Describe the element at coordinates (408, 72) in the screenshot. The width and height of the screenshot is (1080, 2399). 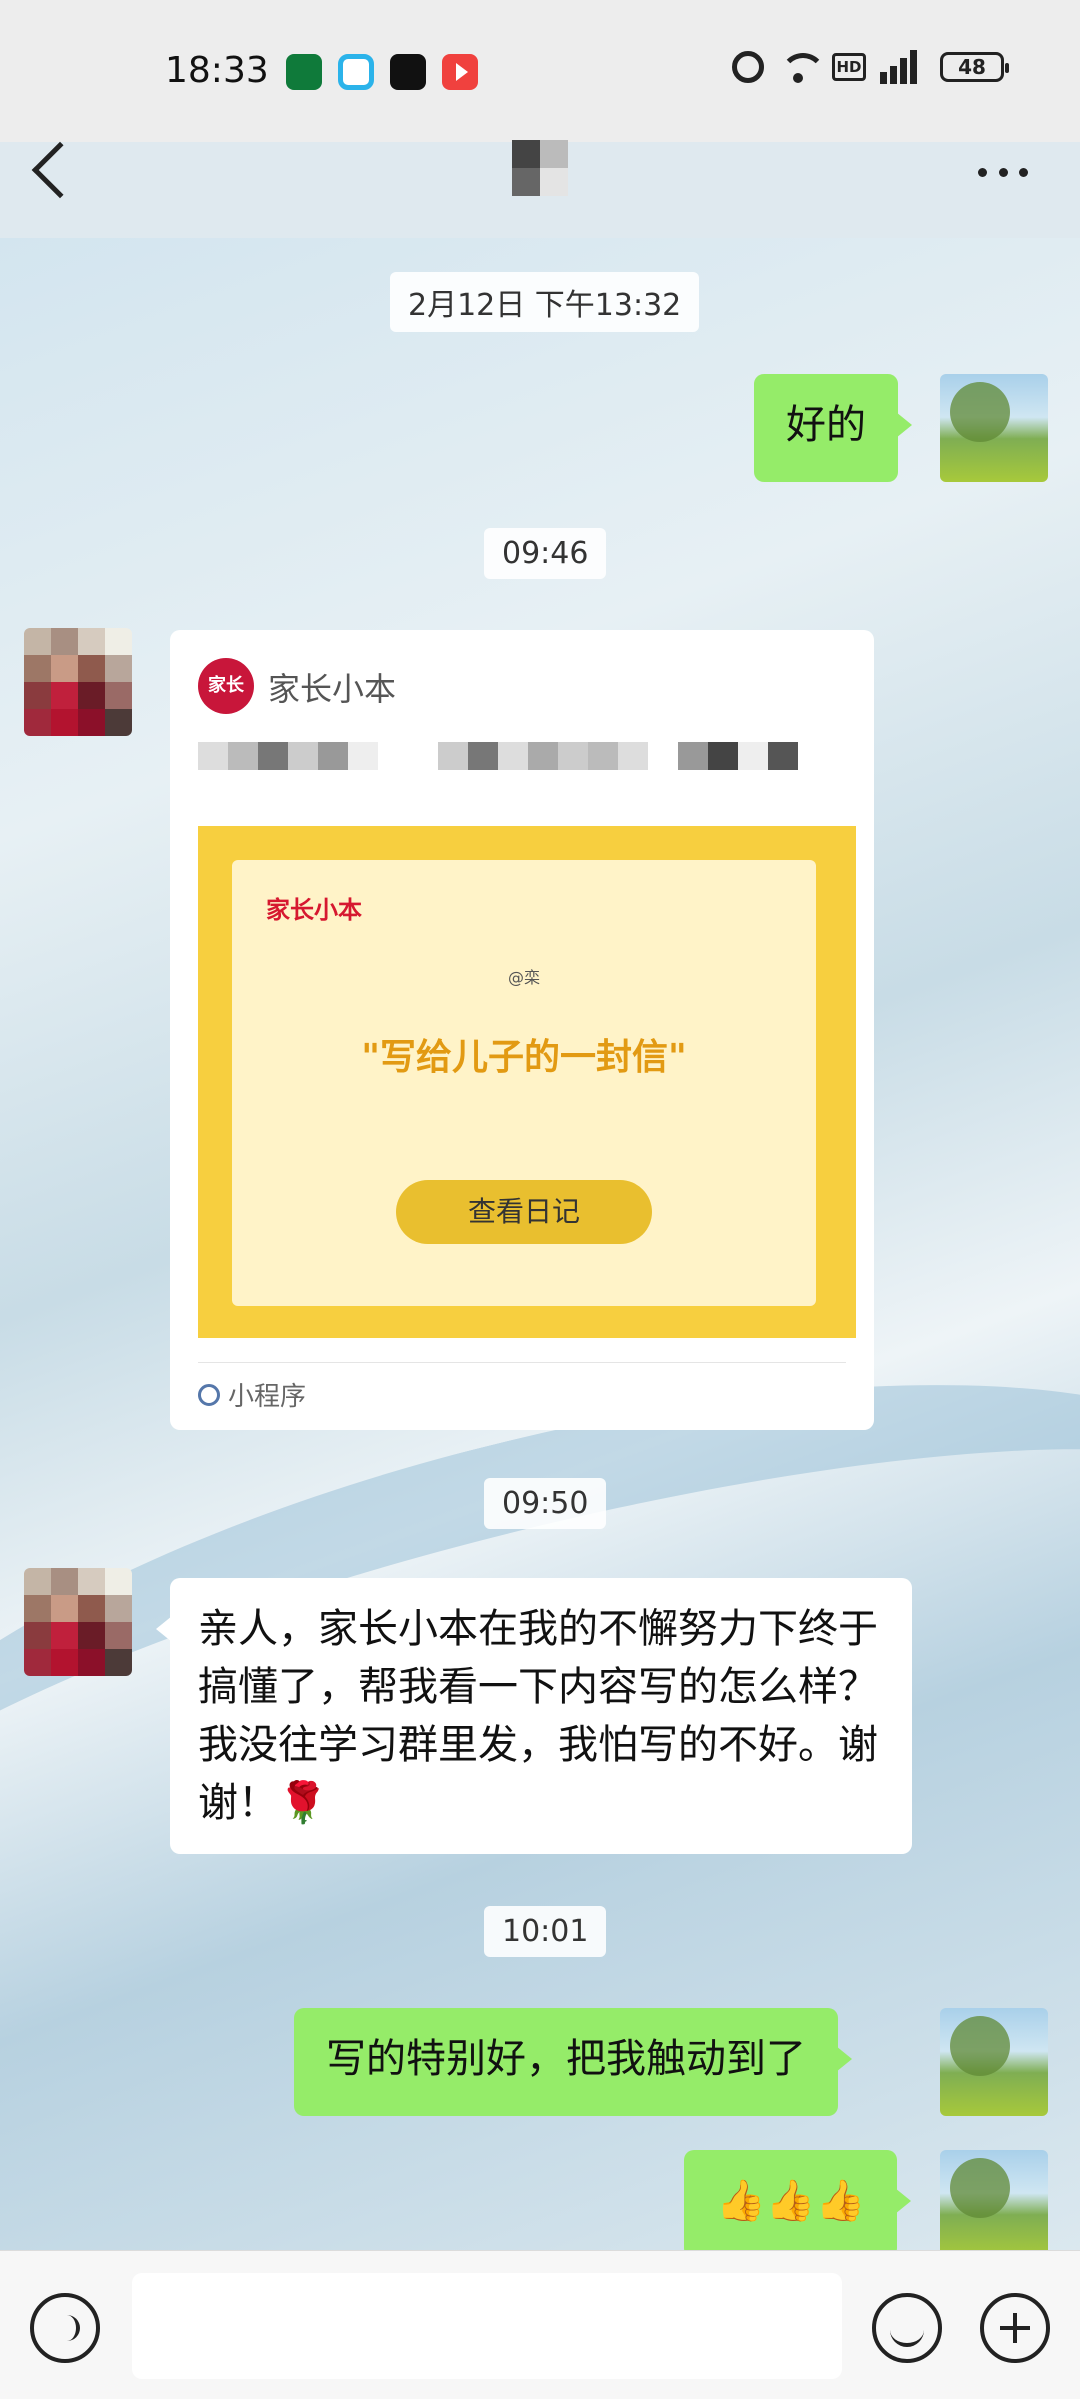
I see `tiktok-icon` at that location.